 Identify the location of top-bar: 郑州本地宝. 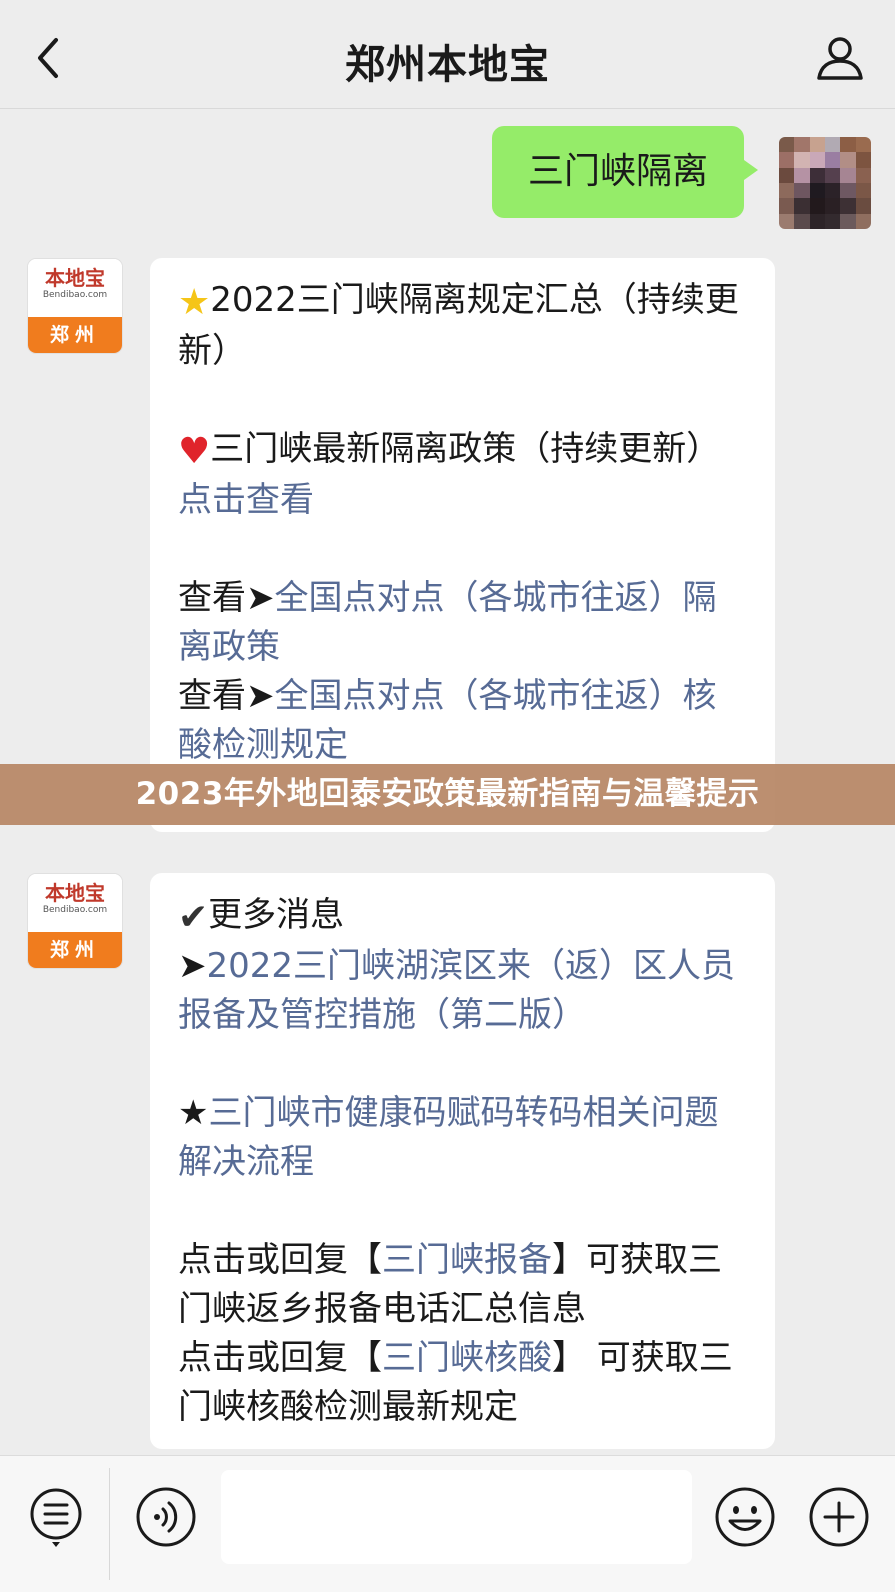
(447, 54).